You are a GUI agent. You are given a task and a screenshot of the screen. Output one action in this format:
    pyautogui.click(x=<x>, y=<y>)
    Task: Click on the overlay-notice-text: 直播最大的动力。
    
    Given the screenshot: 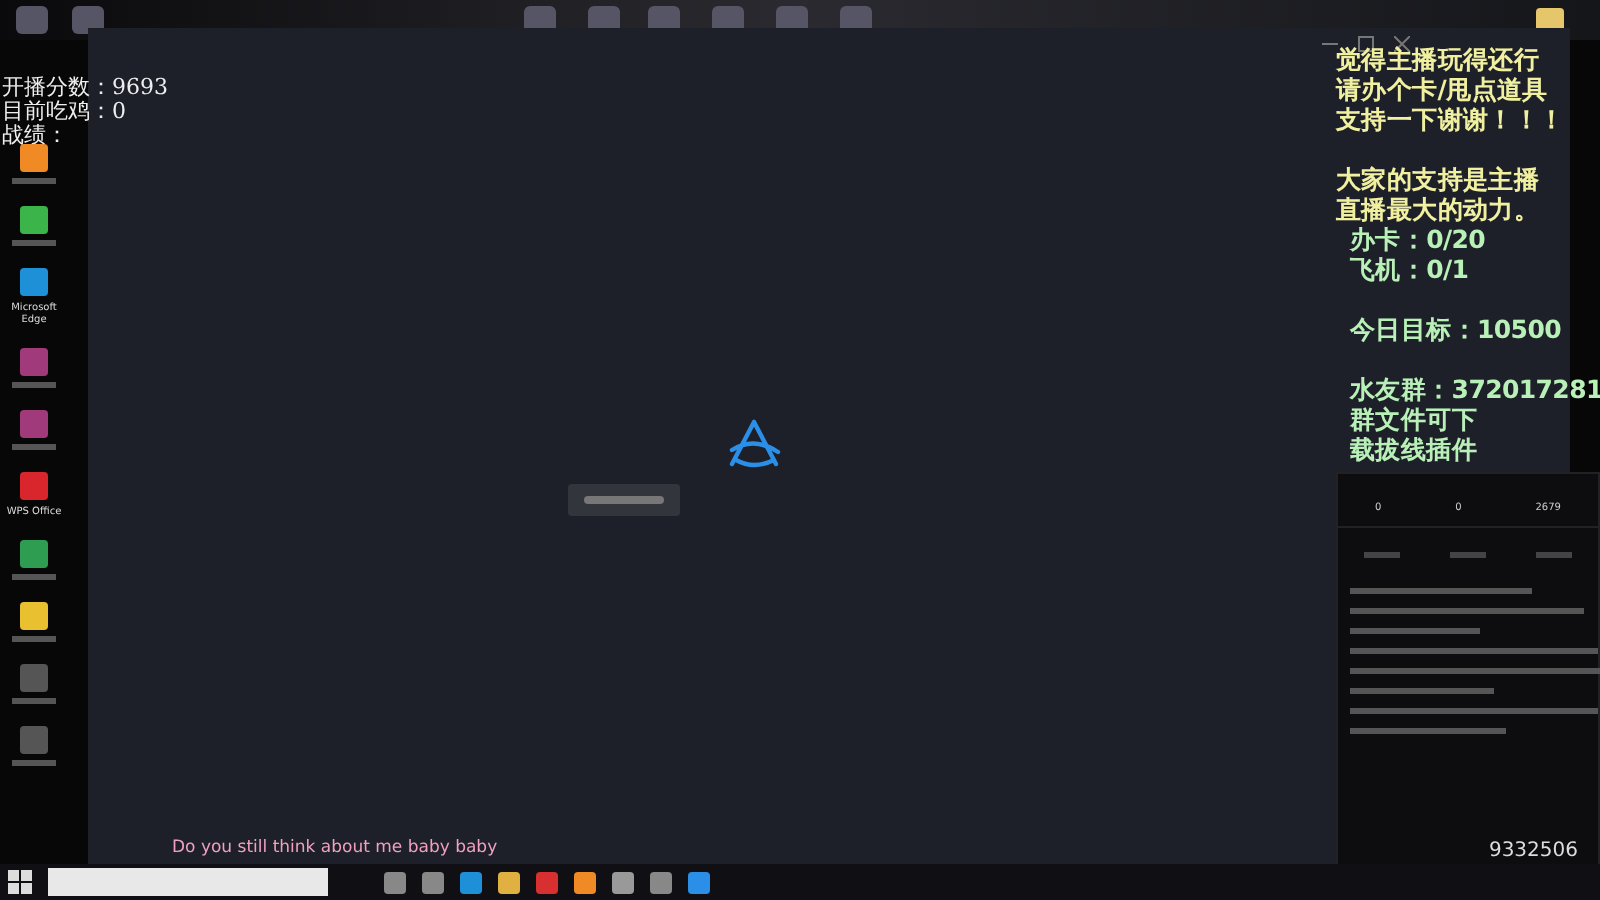 What is the action you would take?
    pyautogui.click(x=1439, y=209)
    